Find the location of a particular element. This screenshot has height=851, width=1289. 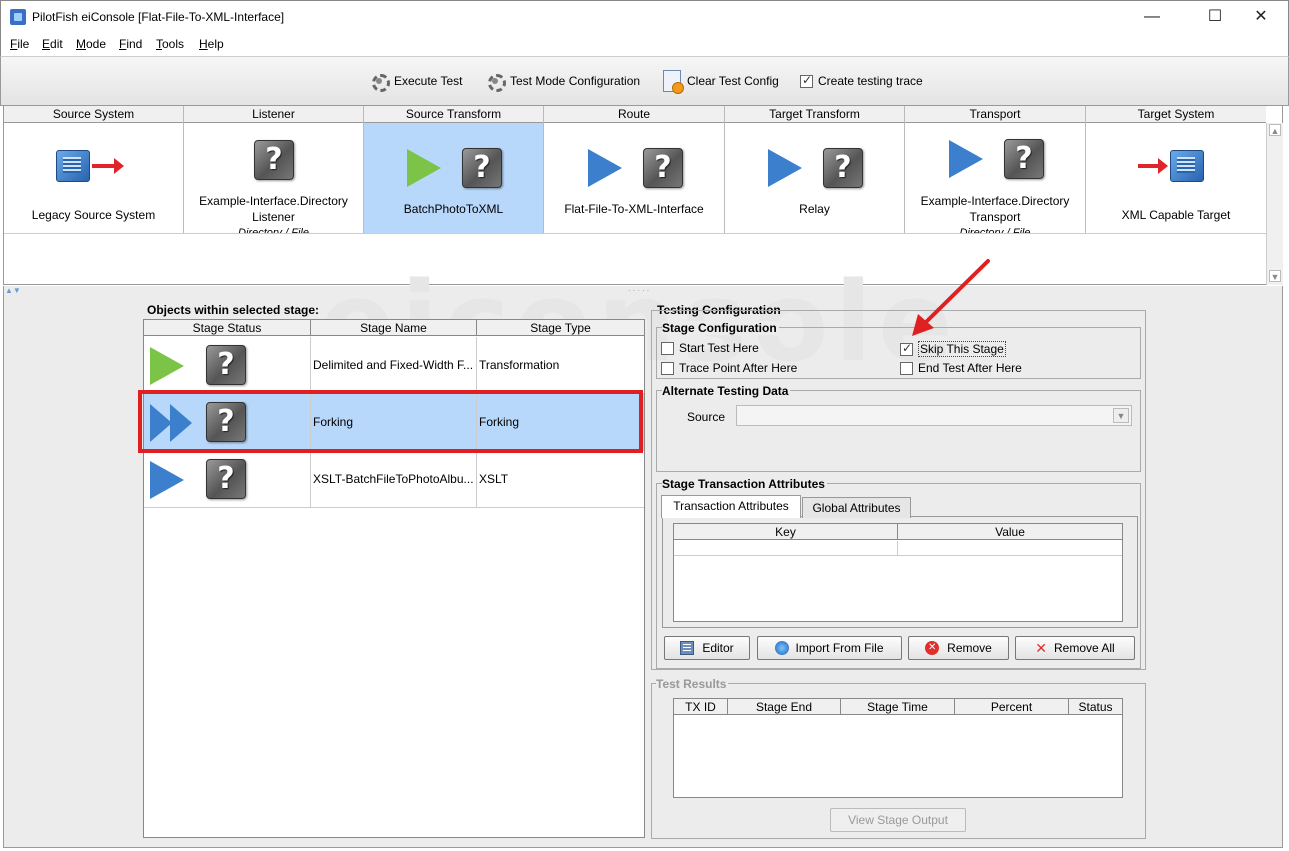

close-button: ✕ is located at coordinates (1261, 17).